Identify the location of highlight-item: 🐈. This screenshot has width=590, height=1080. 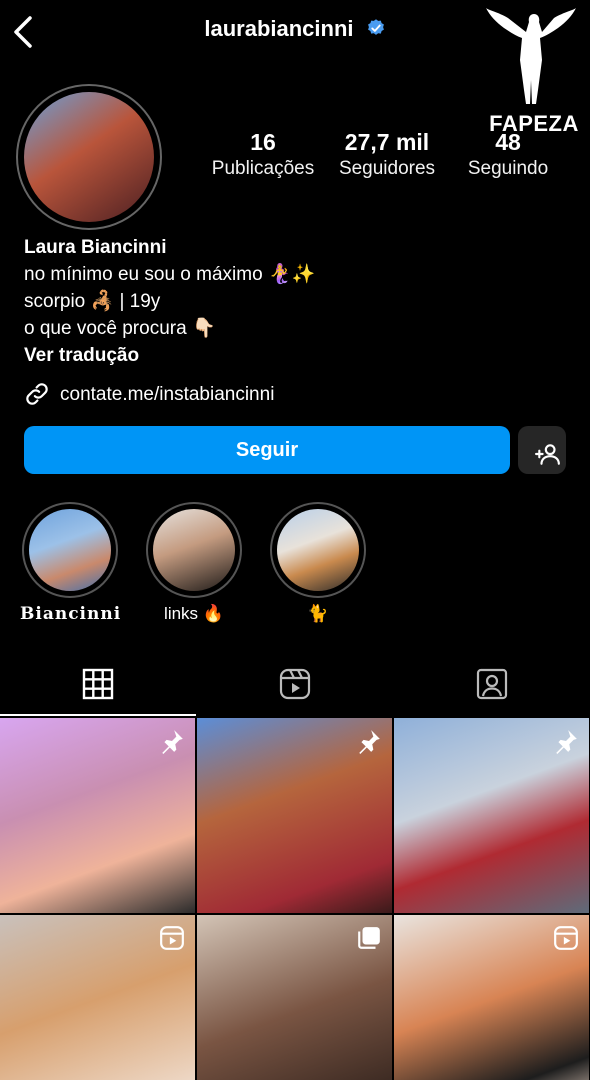
(318, 564).